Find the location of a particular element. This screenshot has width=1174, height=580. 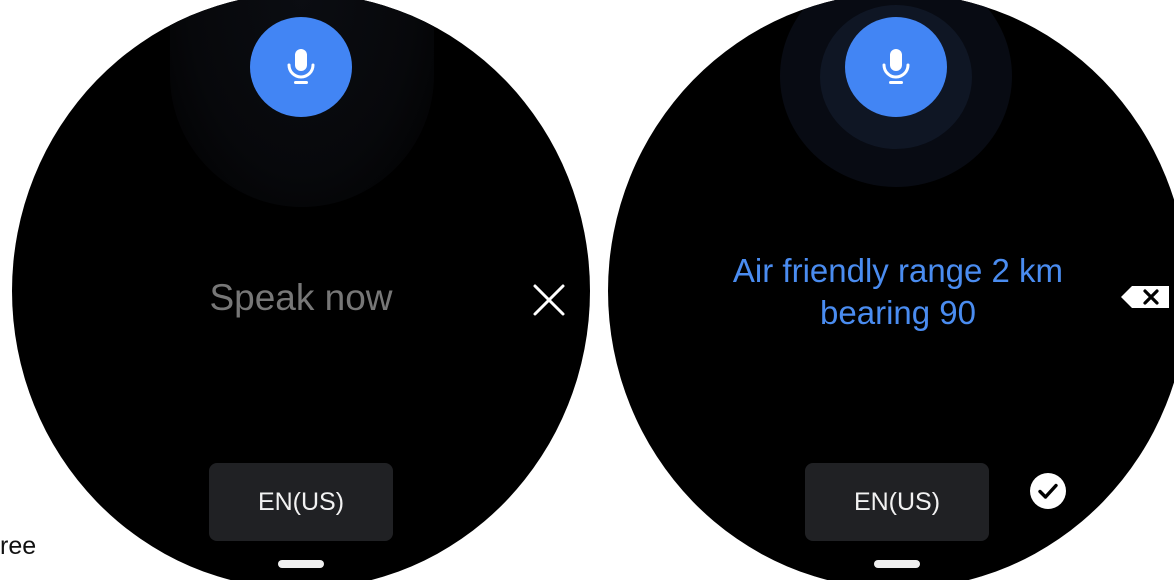

backspace-icon is located at coordinates (1145, 297).